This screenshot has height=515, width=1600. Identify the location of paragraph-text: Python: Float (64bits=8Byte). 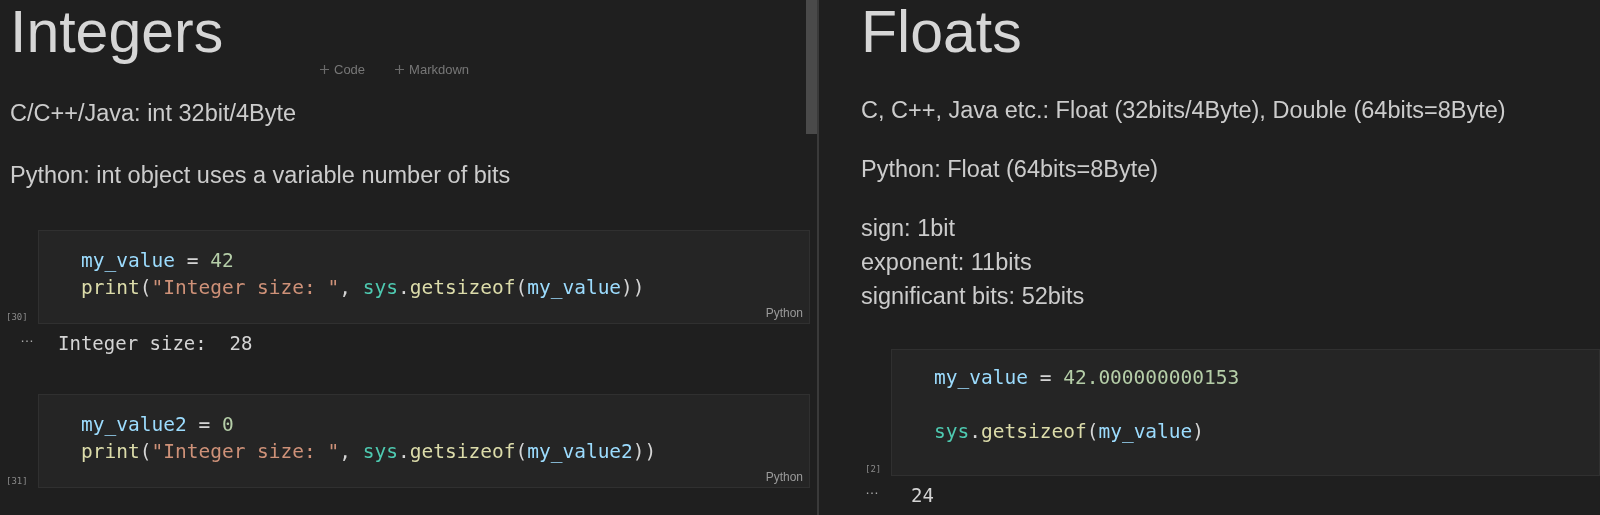
(1010, 169).